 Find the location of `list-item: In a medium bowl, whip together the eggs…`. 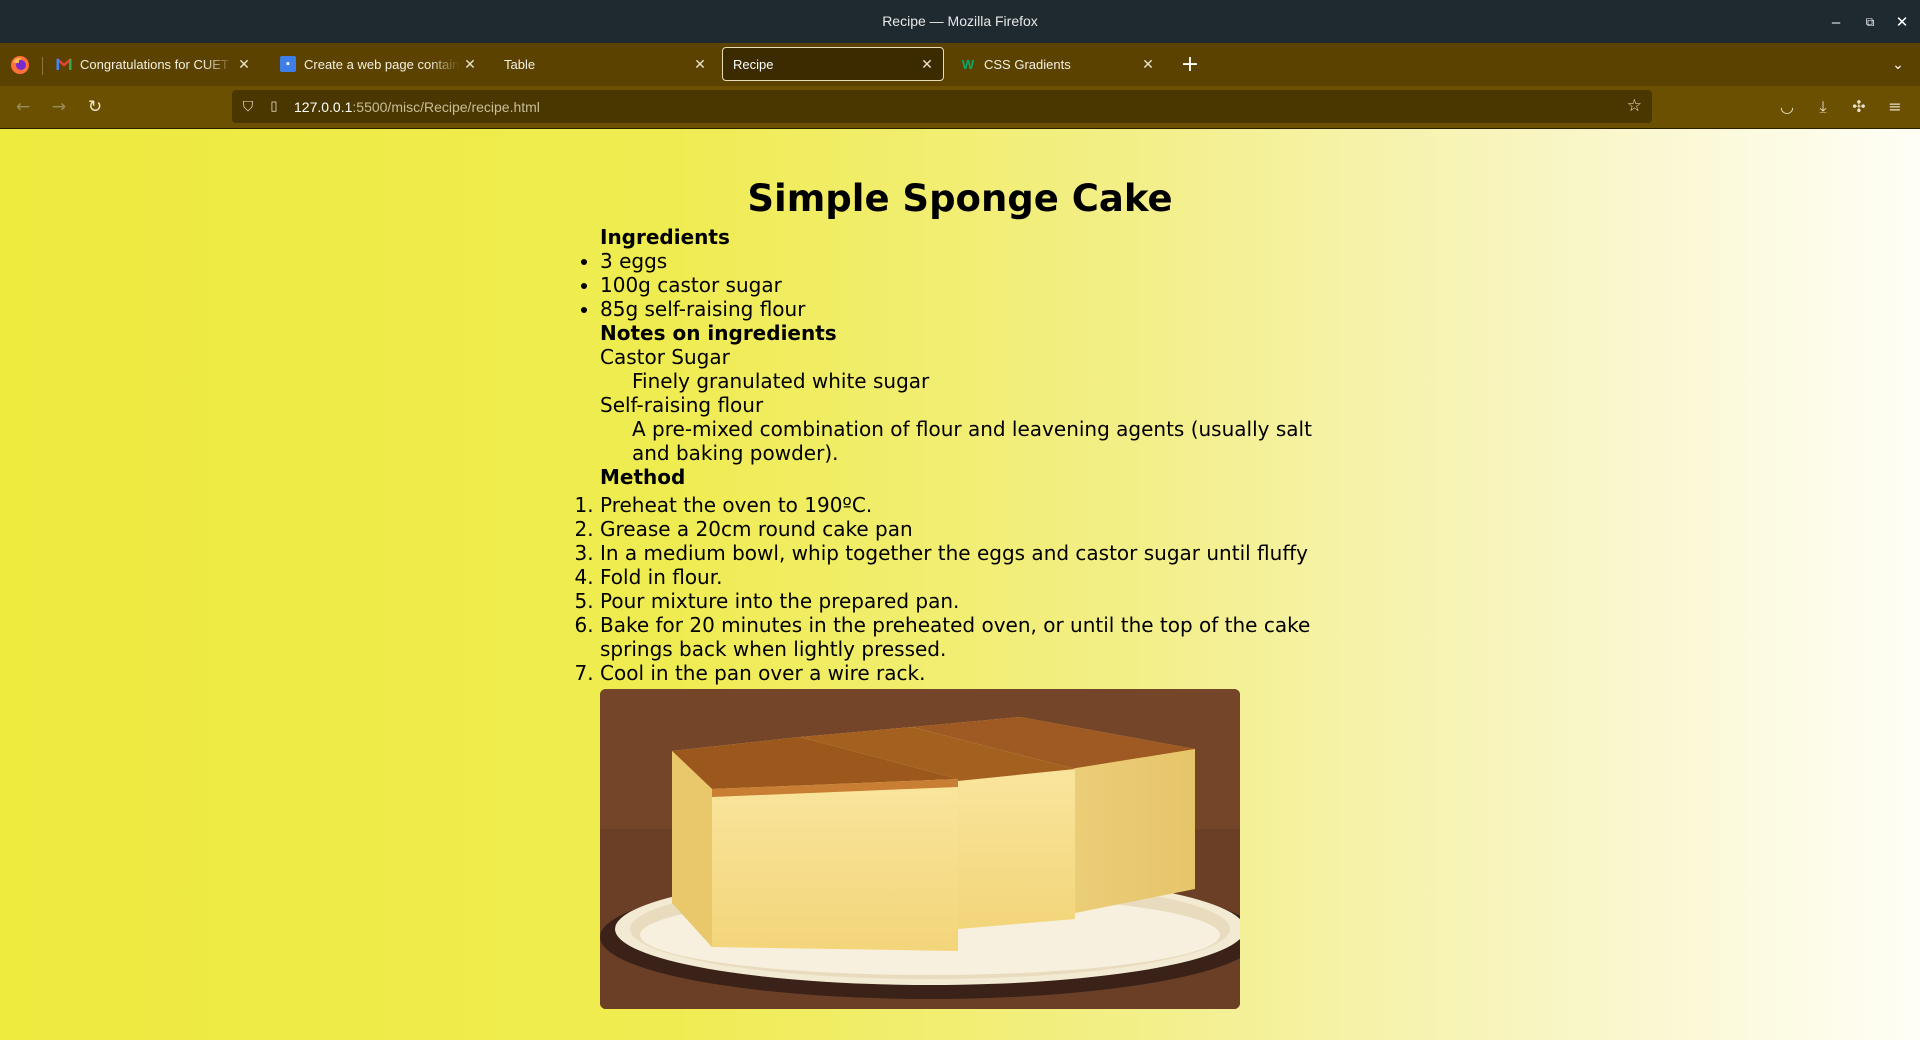

list-item: In a medium bowl, whip together the eggs… is located at coordinates (960, 553).